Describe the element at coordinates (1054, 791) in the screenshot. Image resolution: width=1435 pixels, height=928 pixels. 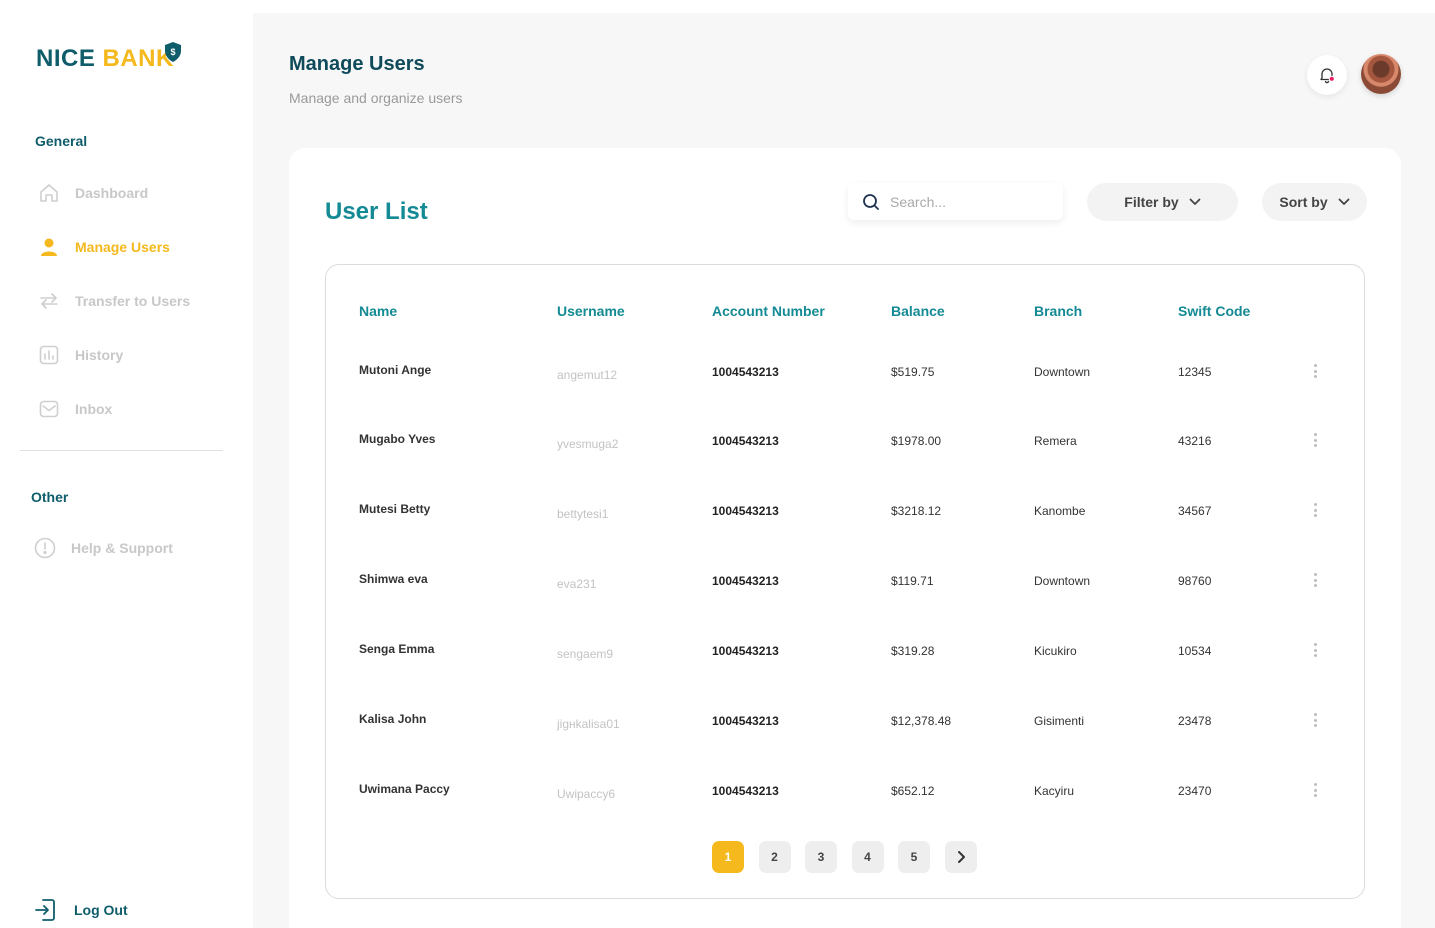
I see `cell-branch: Kacyiru` at that location.